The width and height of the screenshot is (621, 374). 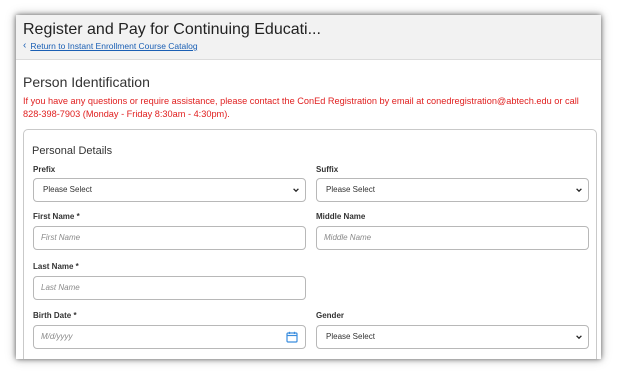 What do you see at coordinates (452, 238) in the screenshot?
I see `middle-name-field: Middle Name` at bounding box center [452, 238].